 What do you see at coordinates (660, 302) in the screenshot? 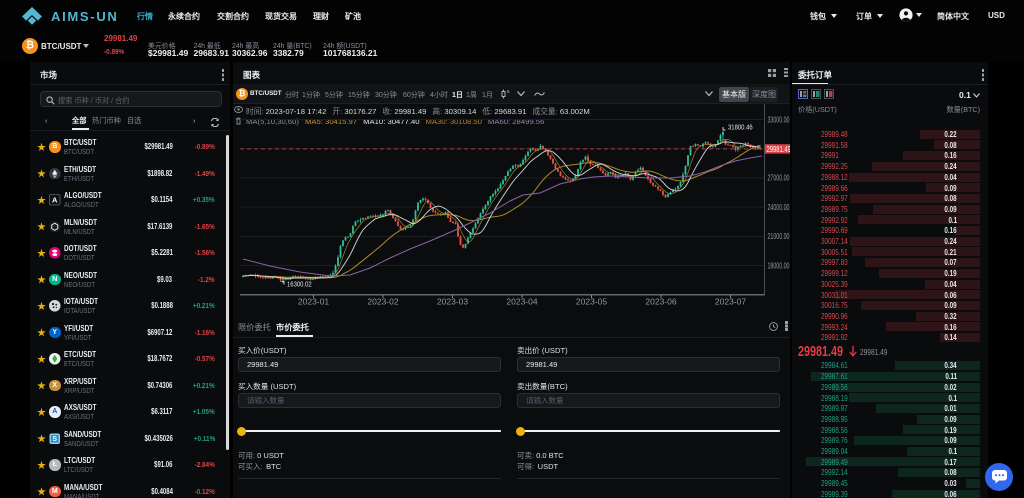
I see `svg-text: 2023-06` at bounding box center [660, 302].